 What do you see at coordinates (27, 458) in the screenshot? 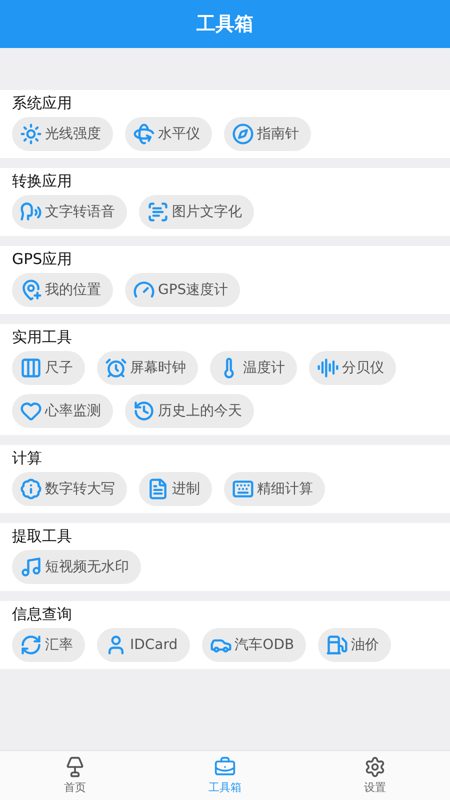
I see `section-title: 计算` at bounding box center [27, 458].